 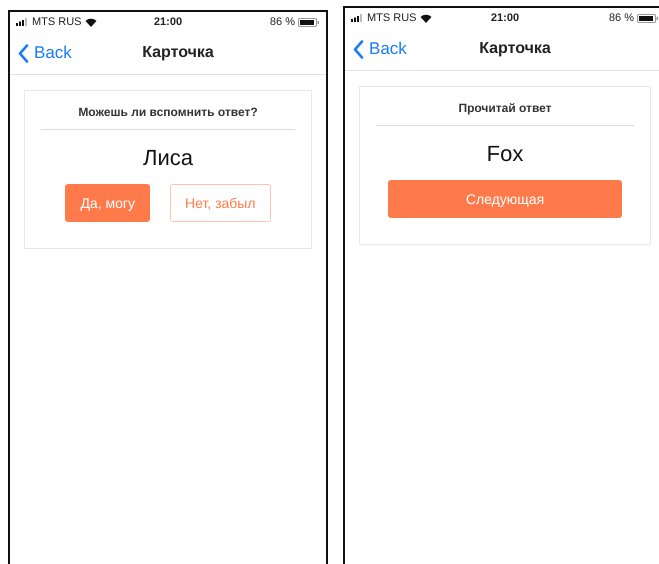 What do you see at coordinates (107, 203) in the screenshot?
I see `yes-button: Да, могу` at bounding box center [107, 203].